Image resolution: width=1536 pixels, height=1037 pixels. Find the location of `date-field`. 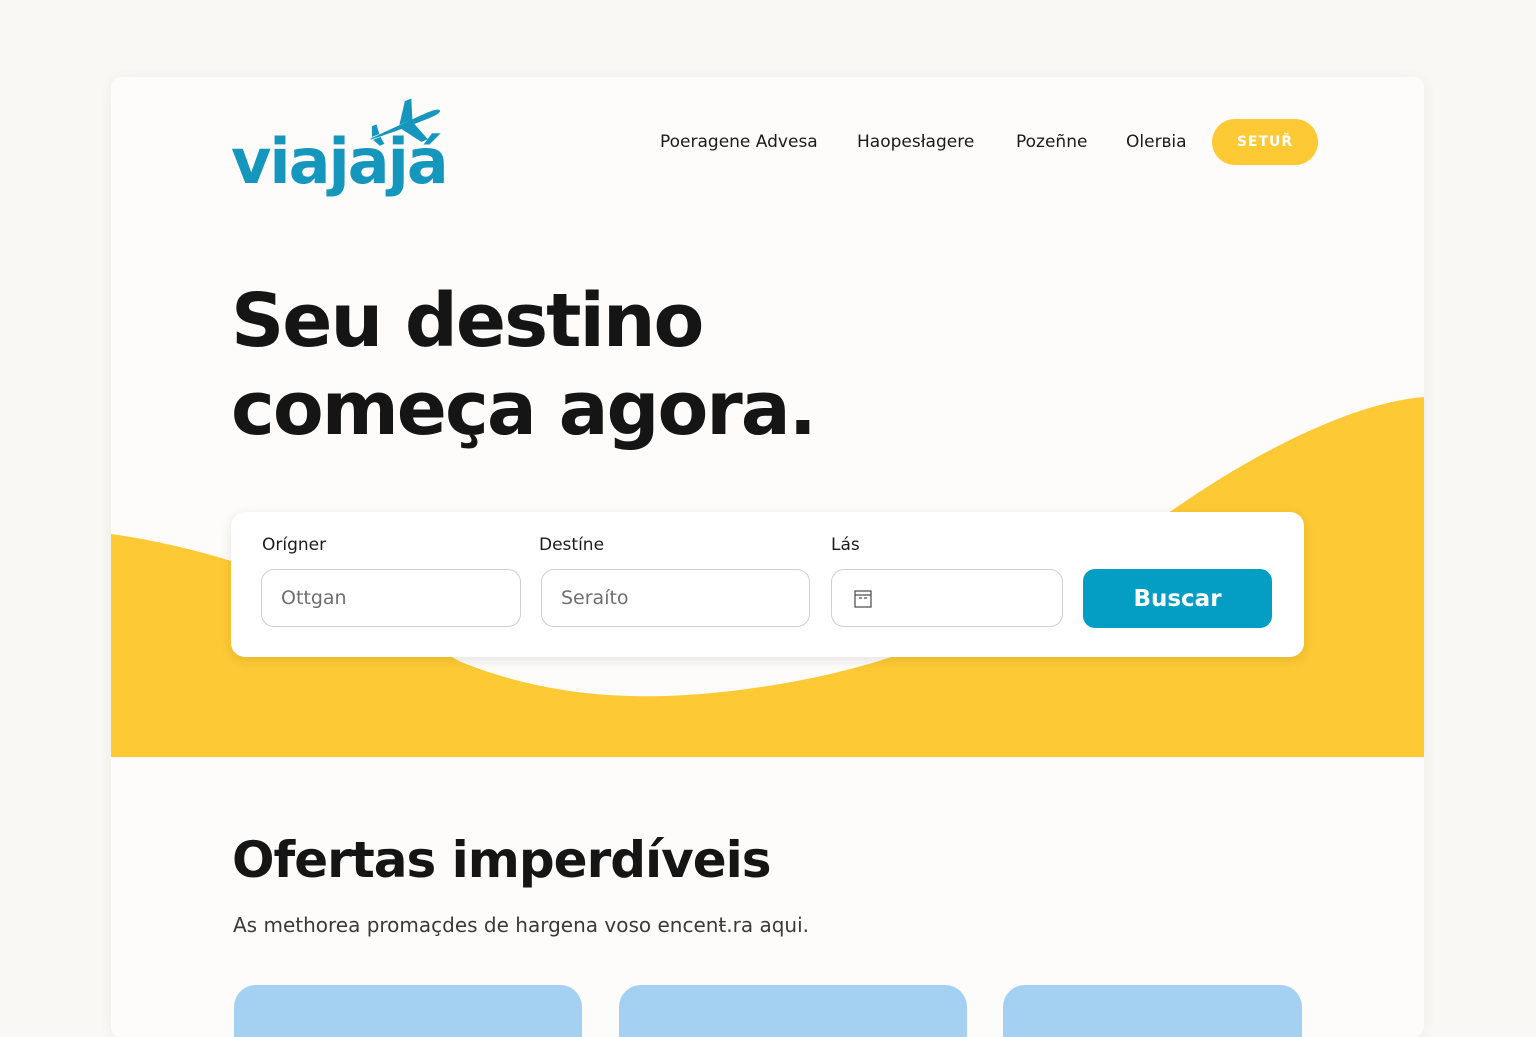

date-field is located at coordinates (947, 598).